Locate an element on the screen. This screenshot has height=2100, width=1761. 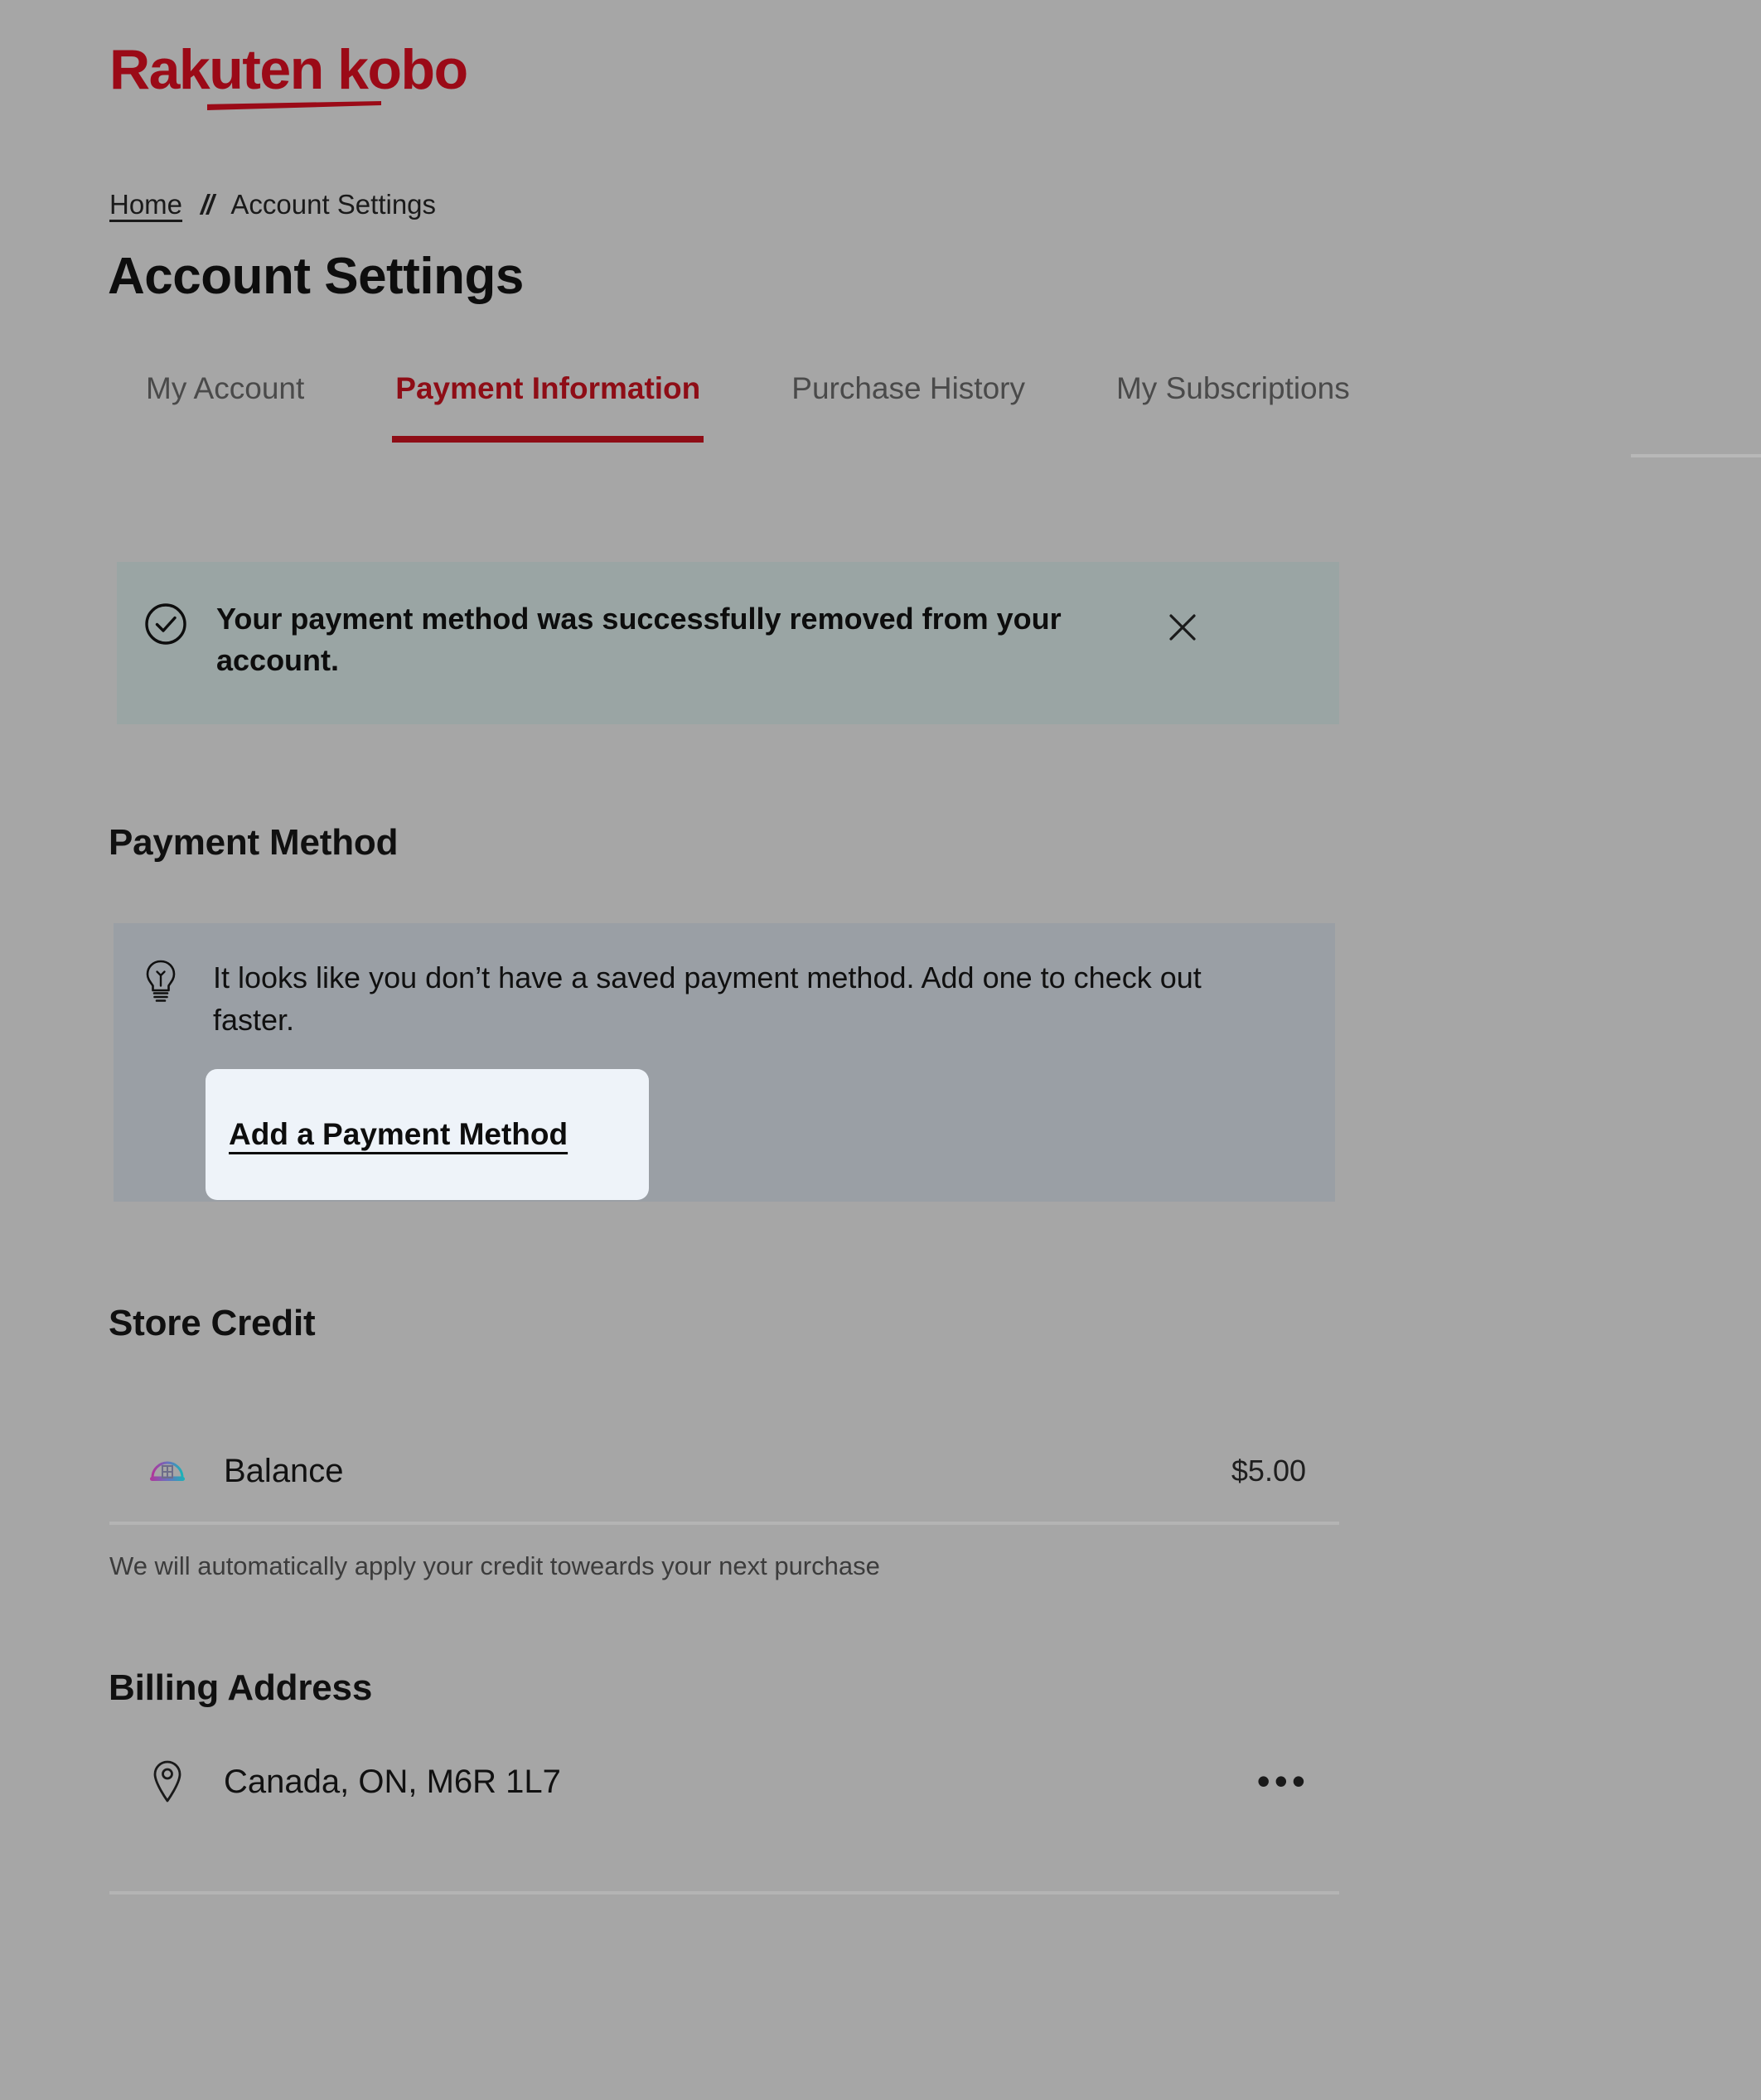
map-pin-icon is located at coordinates (167, 1782).